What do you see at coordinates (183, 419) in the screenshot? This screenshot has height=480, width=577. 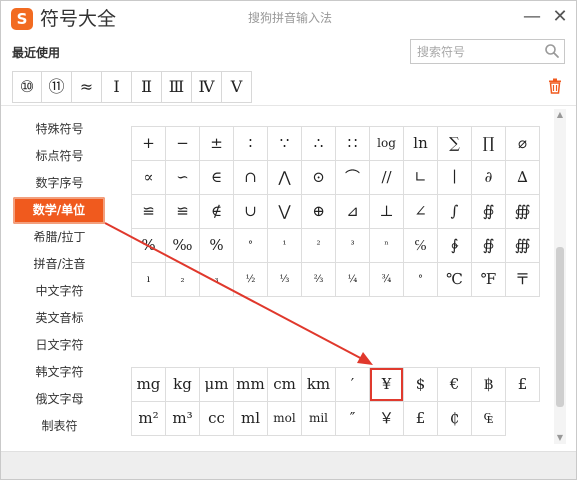 I see `unit-cell: m³` at bounding box center [183, 419].